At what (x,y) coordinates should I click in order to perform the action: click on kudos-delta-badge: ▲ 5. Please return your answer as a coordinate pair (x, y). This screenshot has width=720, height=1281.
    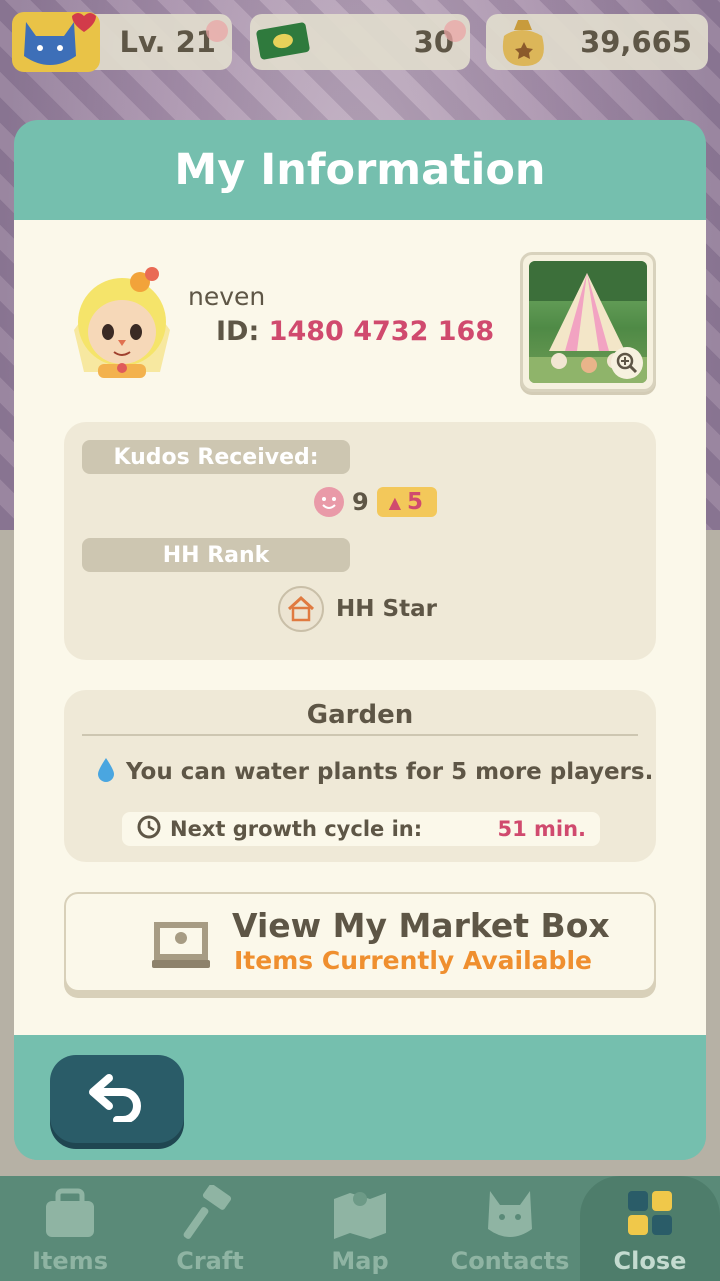
    Looking at the image, I should click on (407, 502).